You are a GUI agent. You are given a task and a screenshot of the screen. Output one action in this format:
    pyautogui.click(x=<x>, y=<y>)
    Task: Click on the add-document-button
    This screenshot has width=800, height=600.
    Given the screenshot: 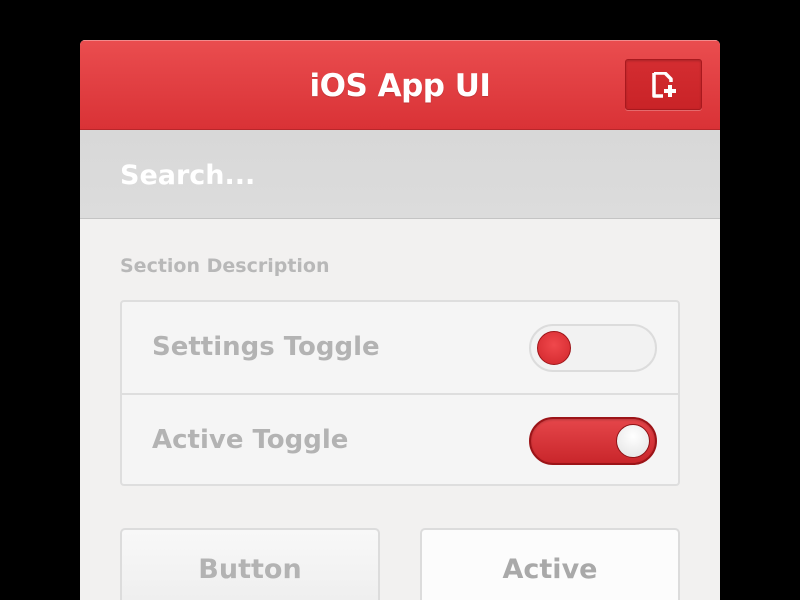 What is the action you would take?
    pyautogui.click(x=663, y=84)
    